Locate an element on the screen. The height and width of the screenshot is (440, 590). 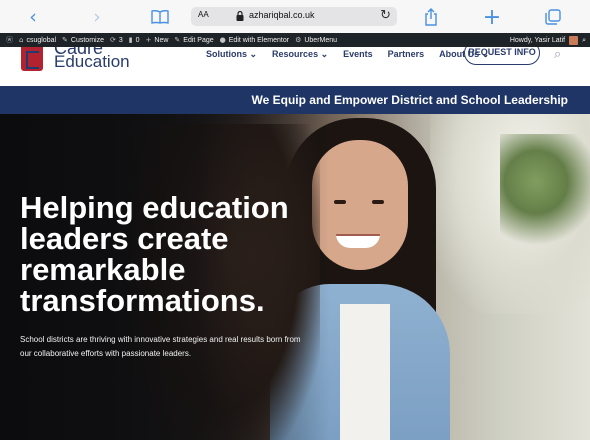
site-search-icon: ⌕ is located at coordinates (557, 54).